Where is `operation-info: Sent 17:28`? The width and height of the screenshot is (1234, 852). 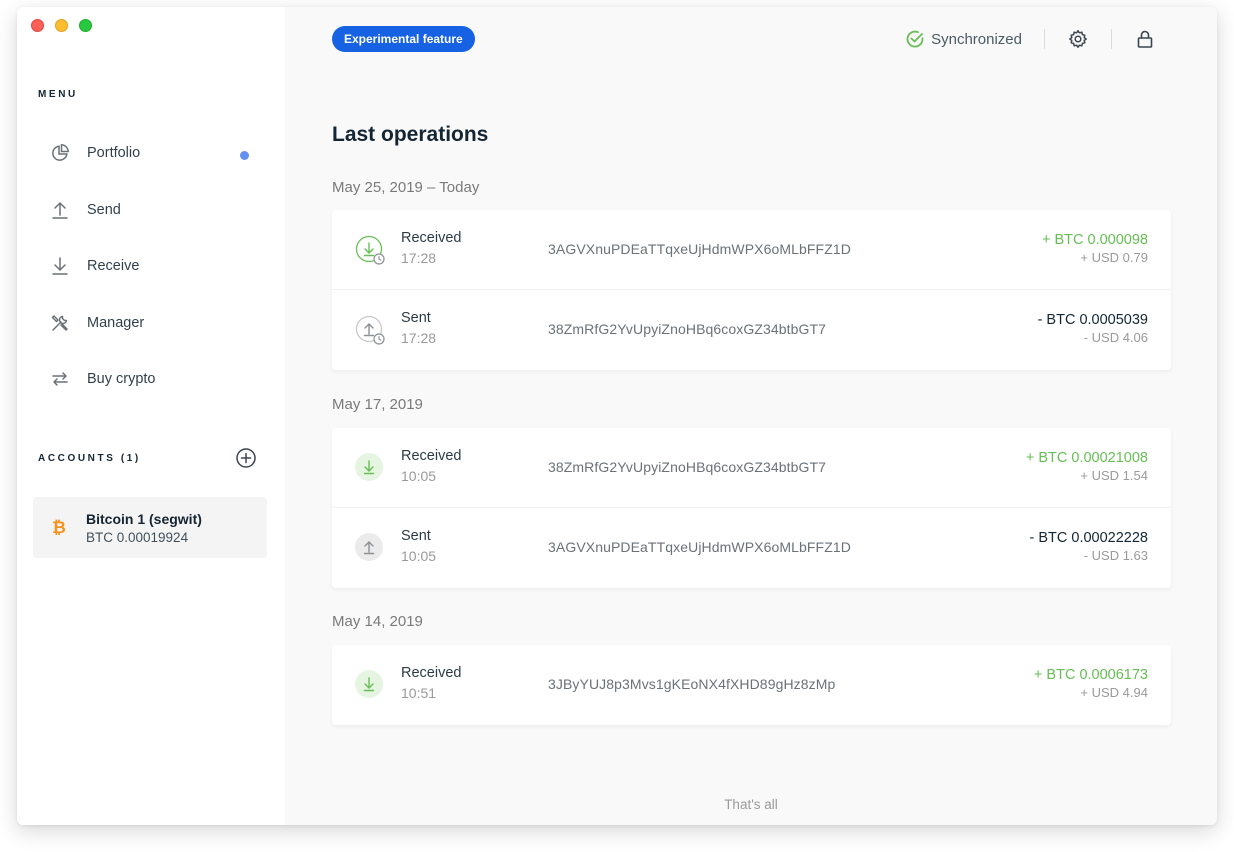
operation-info: Sent 17:28 is located at coordinates (418, 328).